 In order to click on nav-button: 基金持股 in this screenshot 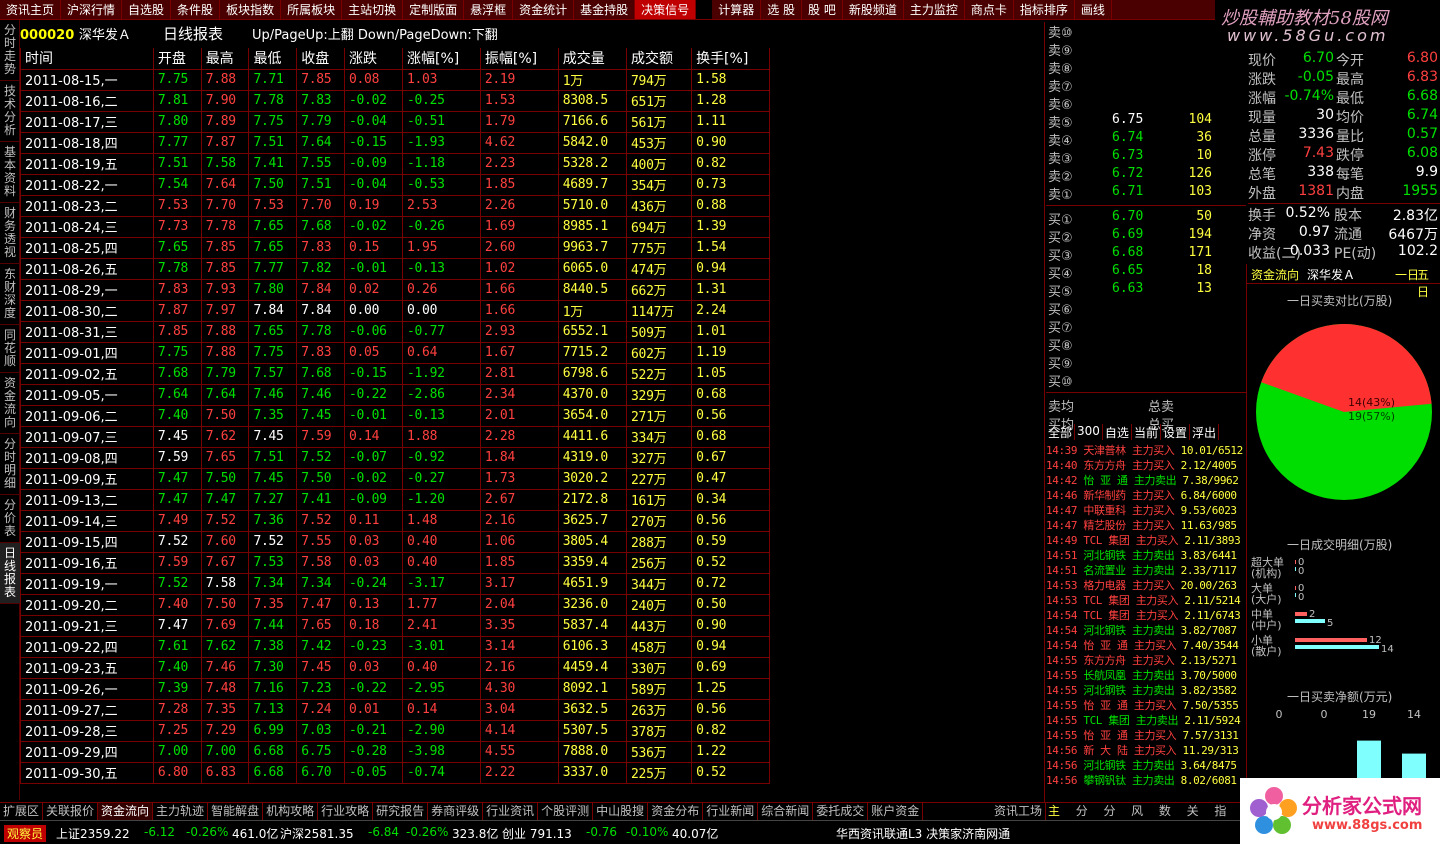, I will do `click(605, 9)`.